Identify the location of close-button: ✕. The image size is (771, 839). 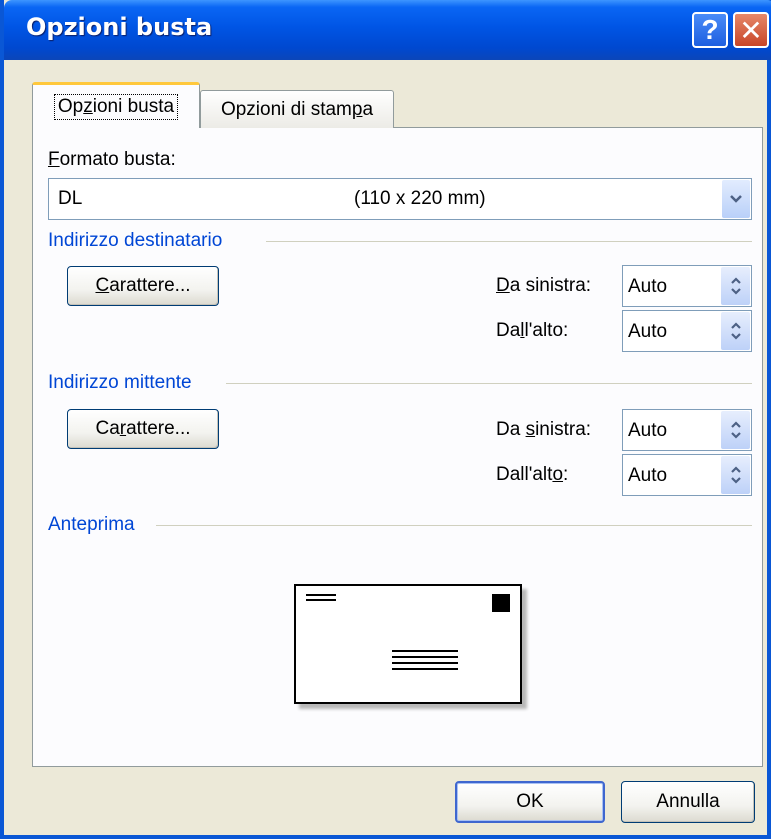
(751, 30).